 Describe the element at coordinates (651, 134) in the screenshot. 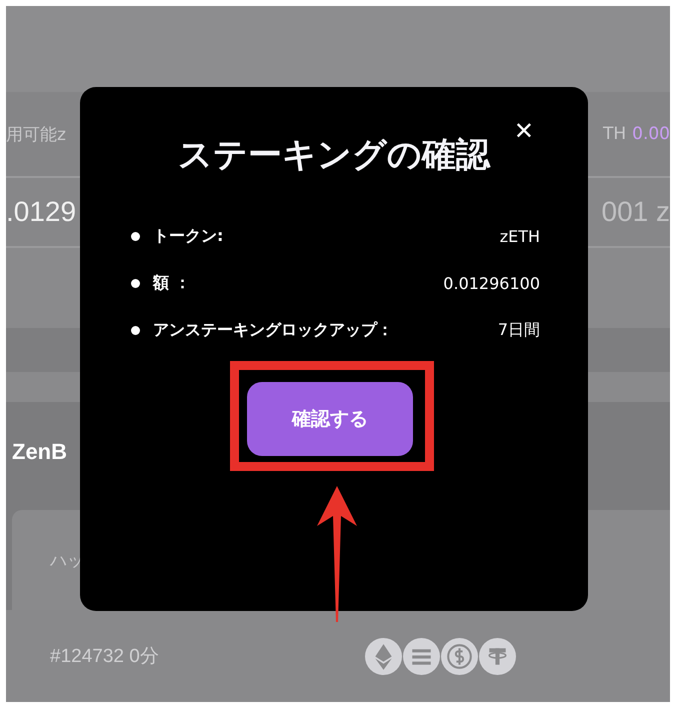

I see `balance-value: 0.00` at that location.